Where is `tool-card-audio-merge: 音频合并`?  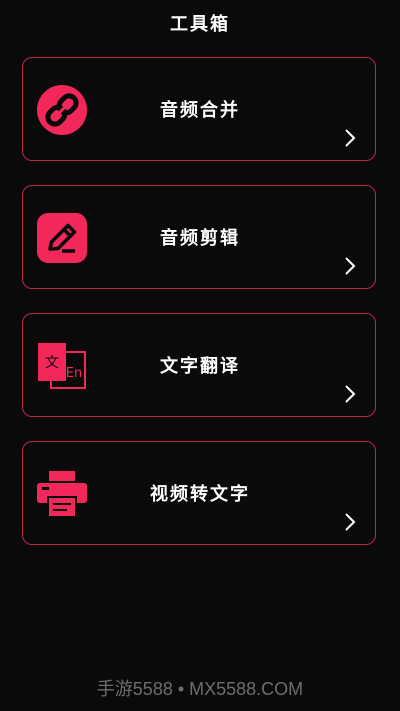
tool-card-audio-merge: 音频合并 is located at coordinates (199, 109).